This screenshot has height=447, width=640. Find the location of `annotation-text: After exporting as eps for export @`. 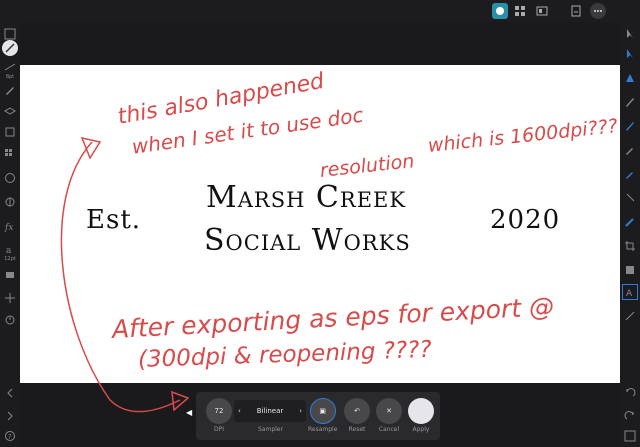

annotation-text: After exporting as eps for export @ is located at coordinates (333, 317).